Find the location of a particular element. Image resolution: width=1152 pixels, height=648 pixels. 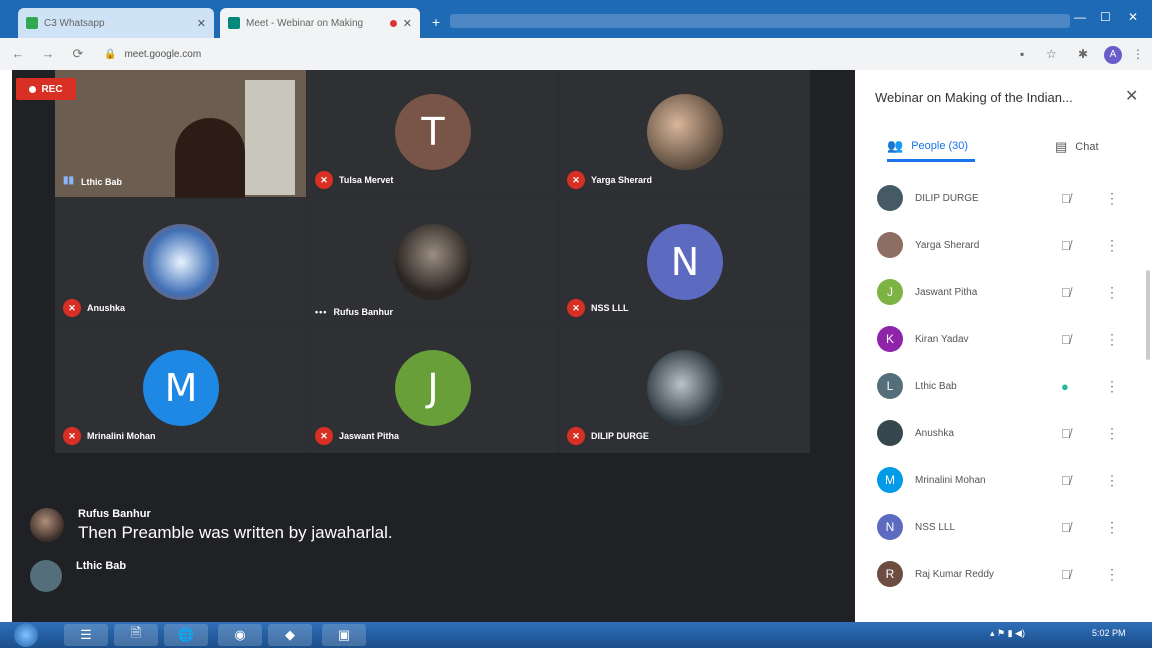

avatar: N is located at coordinates (890, 527).